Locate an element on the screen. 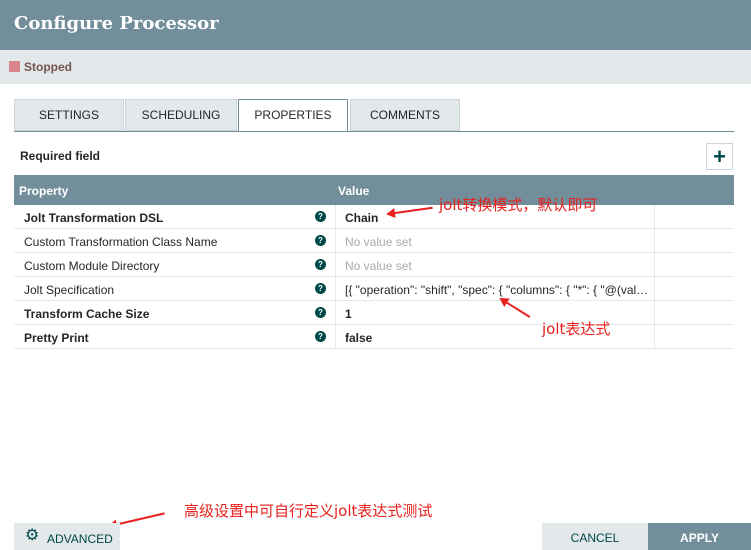 Image resolution: width=751 pixels, height=550 pixels. annotation-spec: jolt表达式 is located at coordinates (576, 329).